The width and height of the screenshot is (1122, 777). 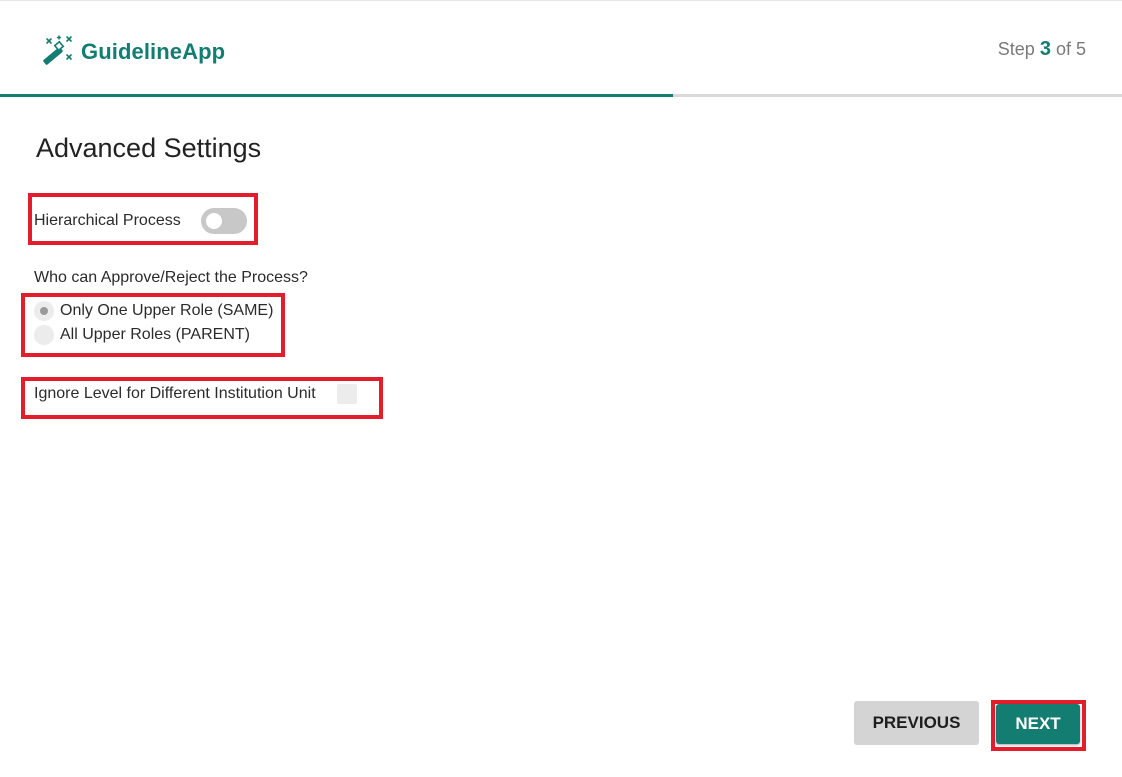 I want to click on radio-label-parent: All Upper Roles (PARENT), so click(x=155, y=334).